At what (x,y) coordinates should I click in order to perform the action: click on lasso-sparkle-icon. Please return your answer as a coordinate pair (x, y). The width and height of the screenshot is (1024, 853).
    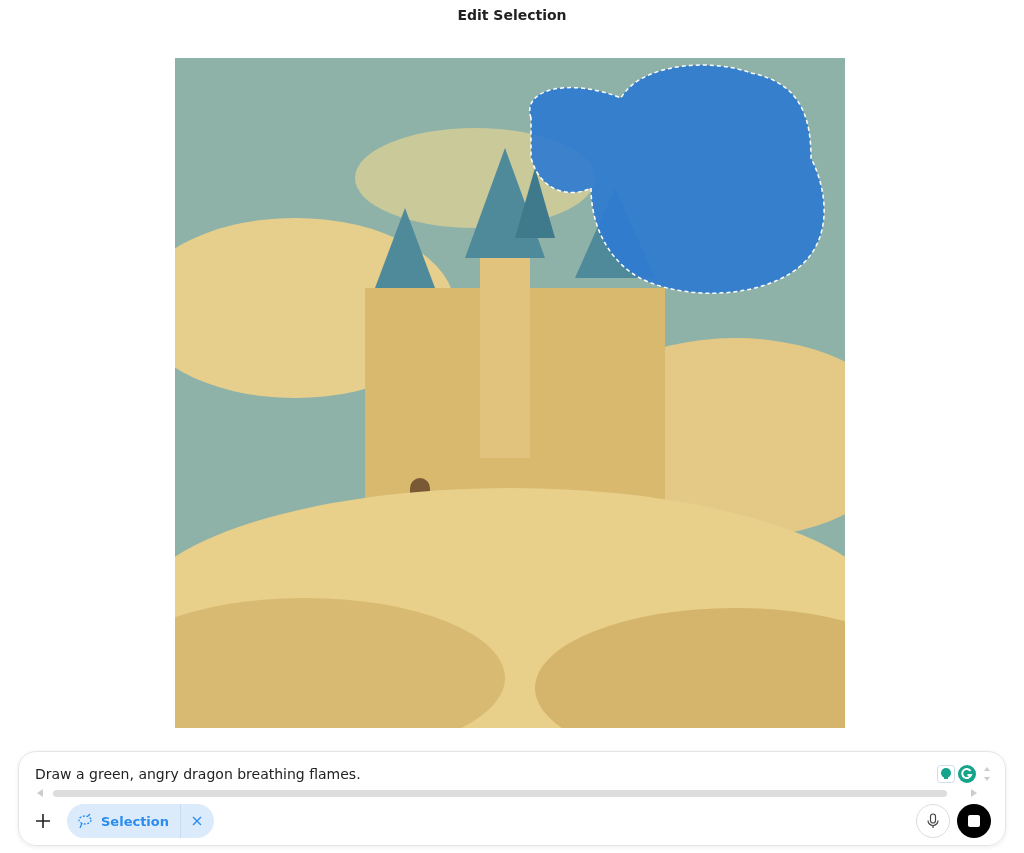
    Looking at the image, I should click on (85, 821).